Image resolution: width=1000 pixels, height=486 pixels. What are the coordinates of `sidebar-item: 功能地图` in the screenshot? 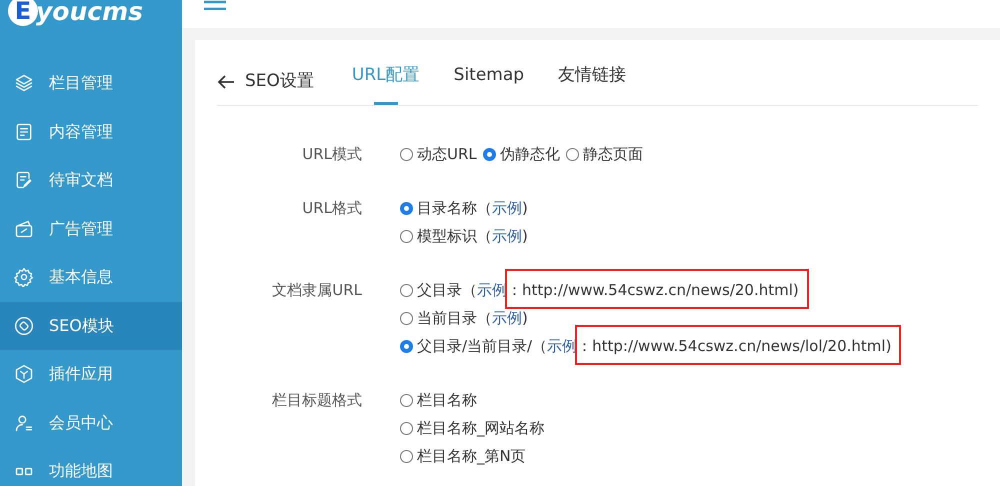 It's located at (91, 466).